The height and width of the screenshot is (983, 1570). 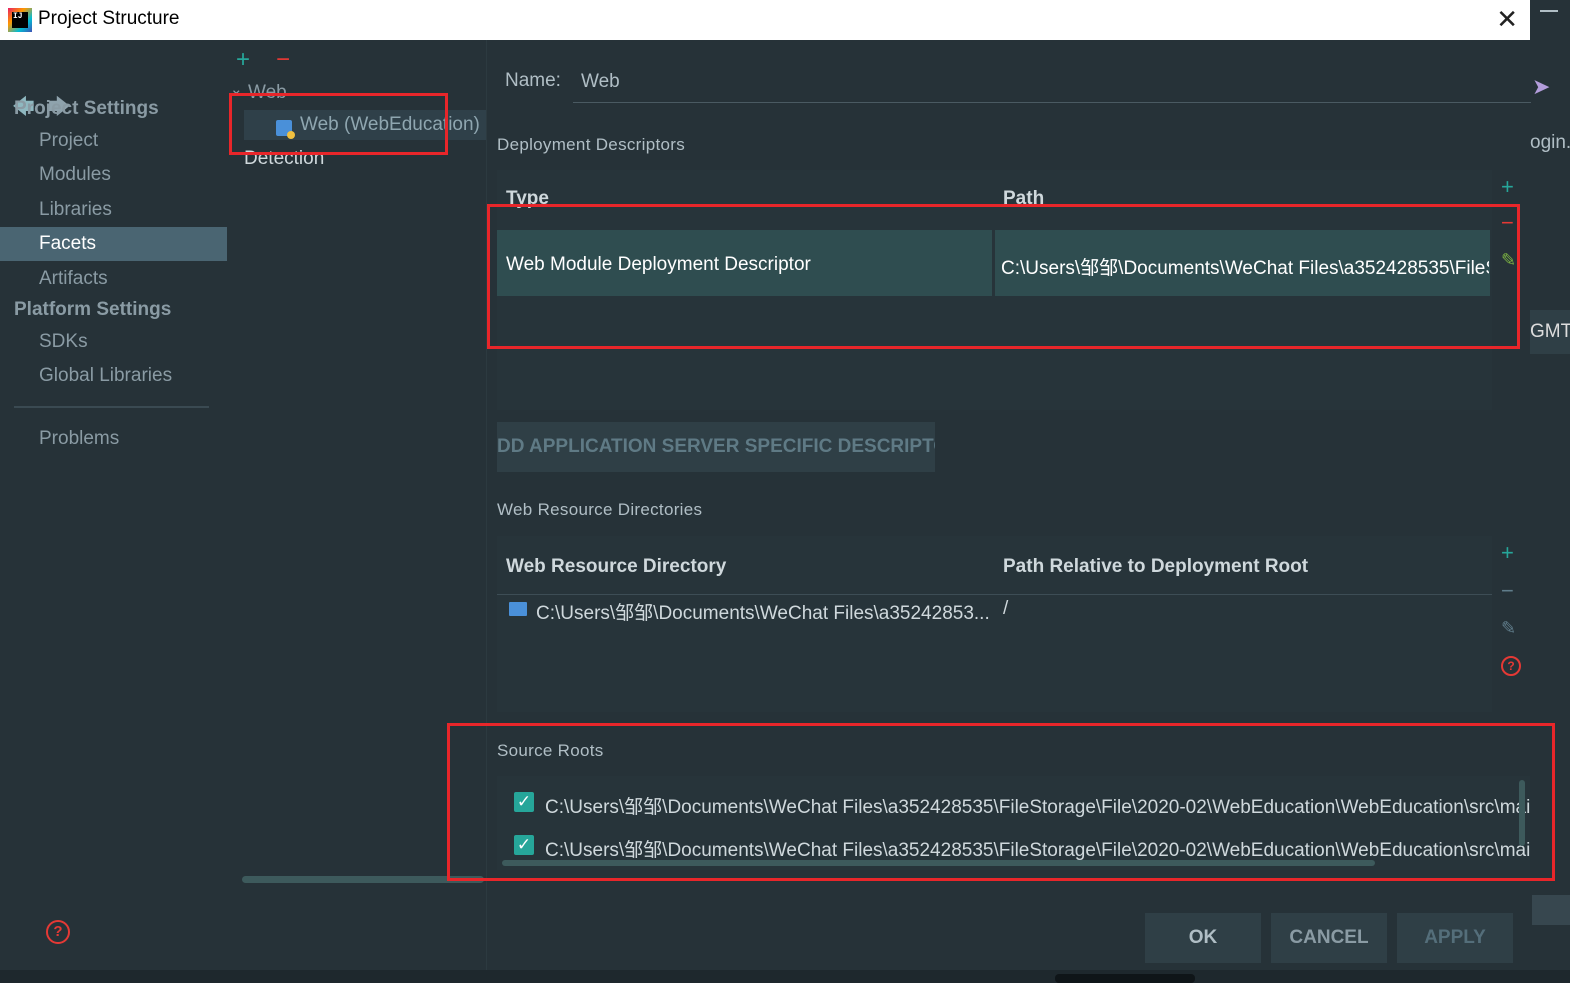 What do you see at coordinates (93, 309) in the screenshot?
I see `platform-settings-header: Platform Settings` at bounding box center [93, 309].